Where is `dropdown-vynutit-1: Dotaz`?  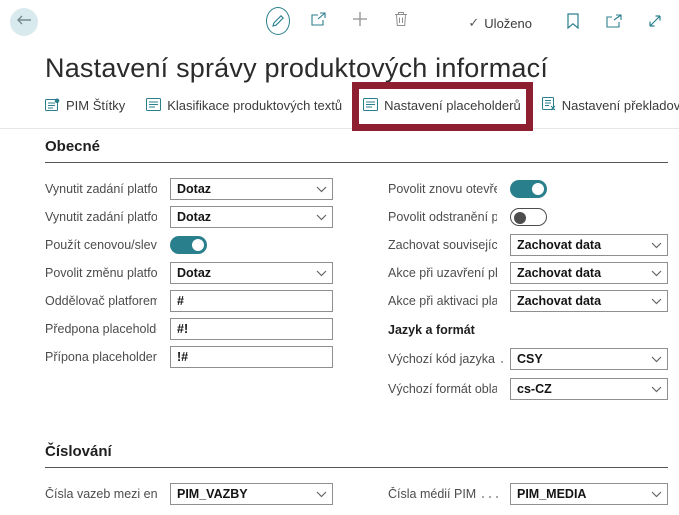
dropdown-vynutit-1: Dotaz is located at coordinates (251, 189).